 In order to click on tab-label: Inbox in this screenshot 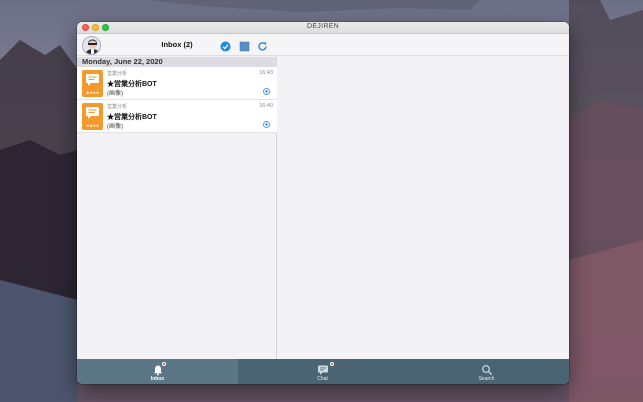, I will do `click(157, 379)`.